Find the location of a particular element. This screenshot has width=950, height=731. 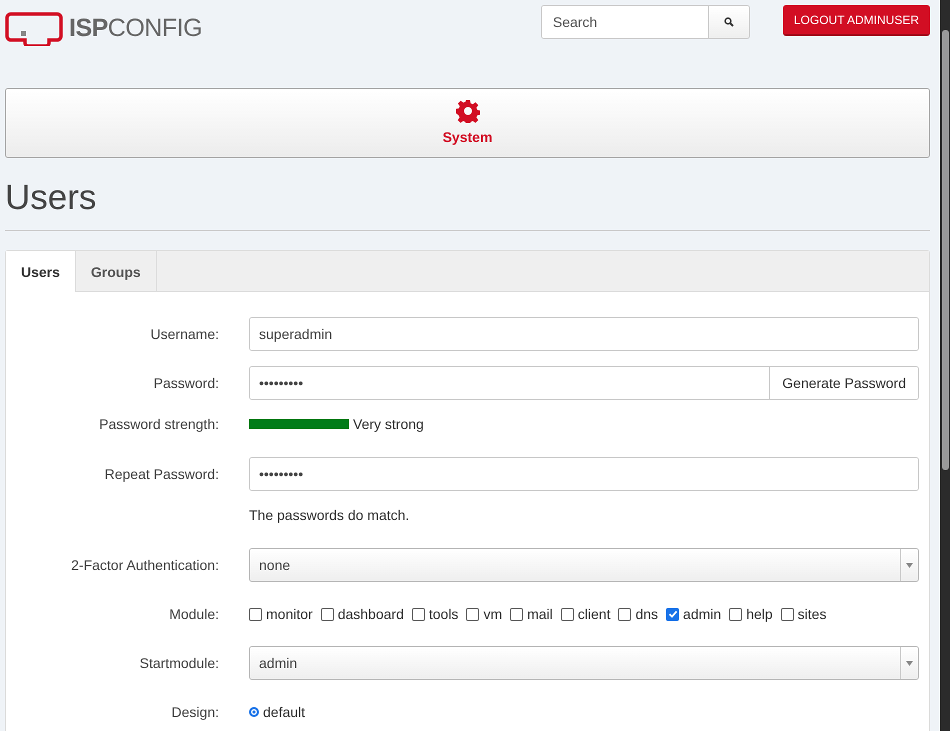

checkbox-label: help is located at coordinates (759, 614).